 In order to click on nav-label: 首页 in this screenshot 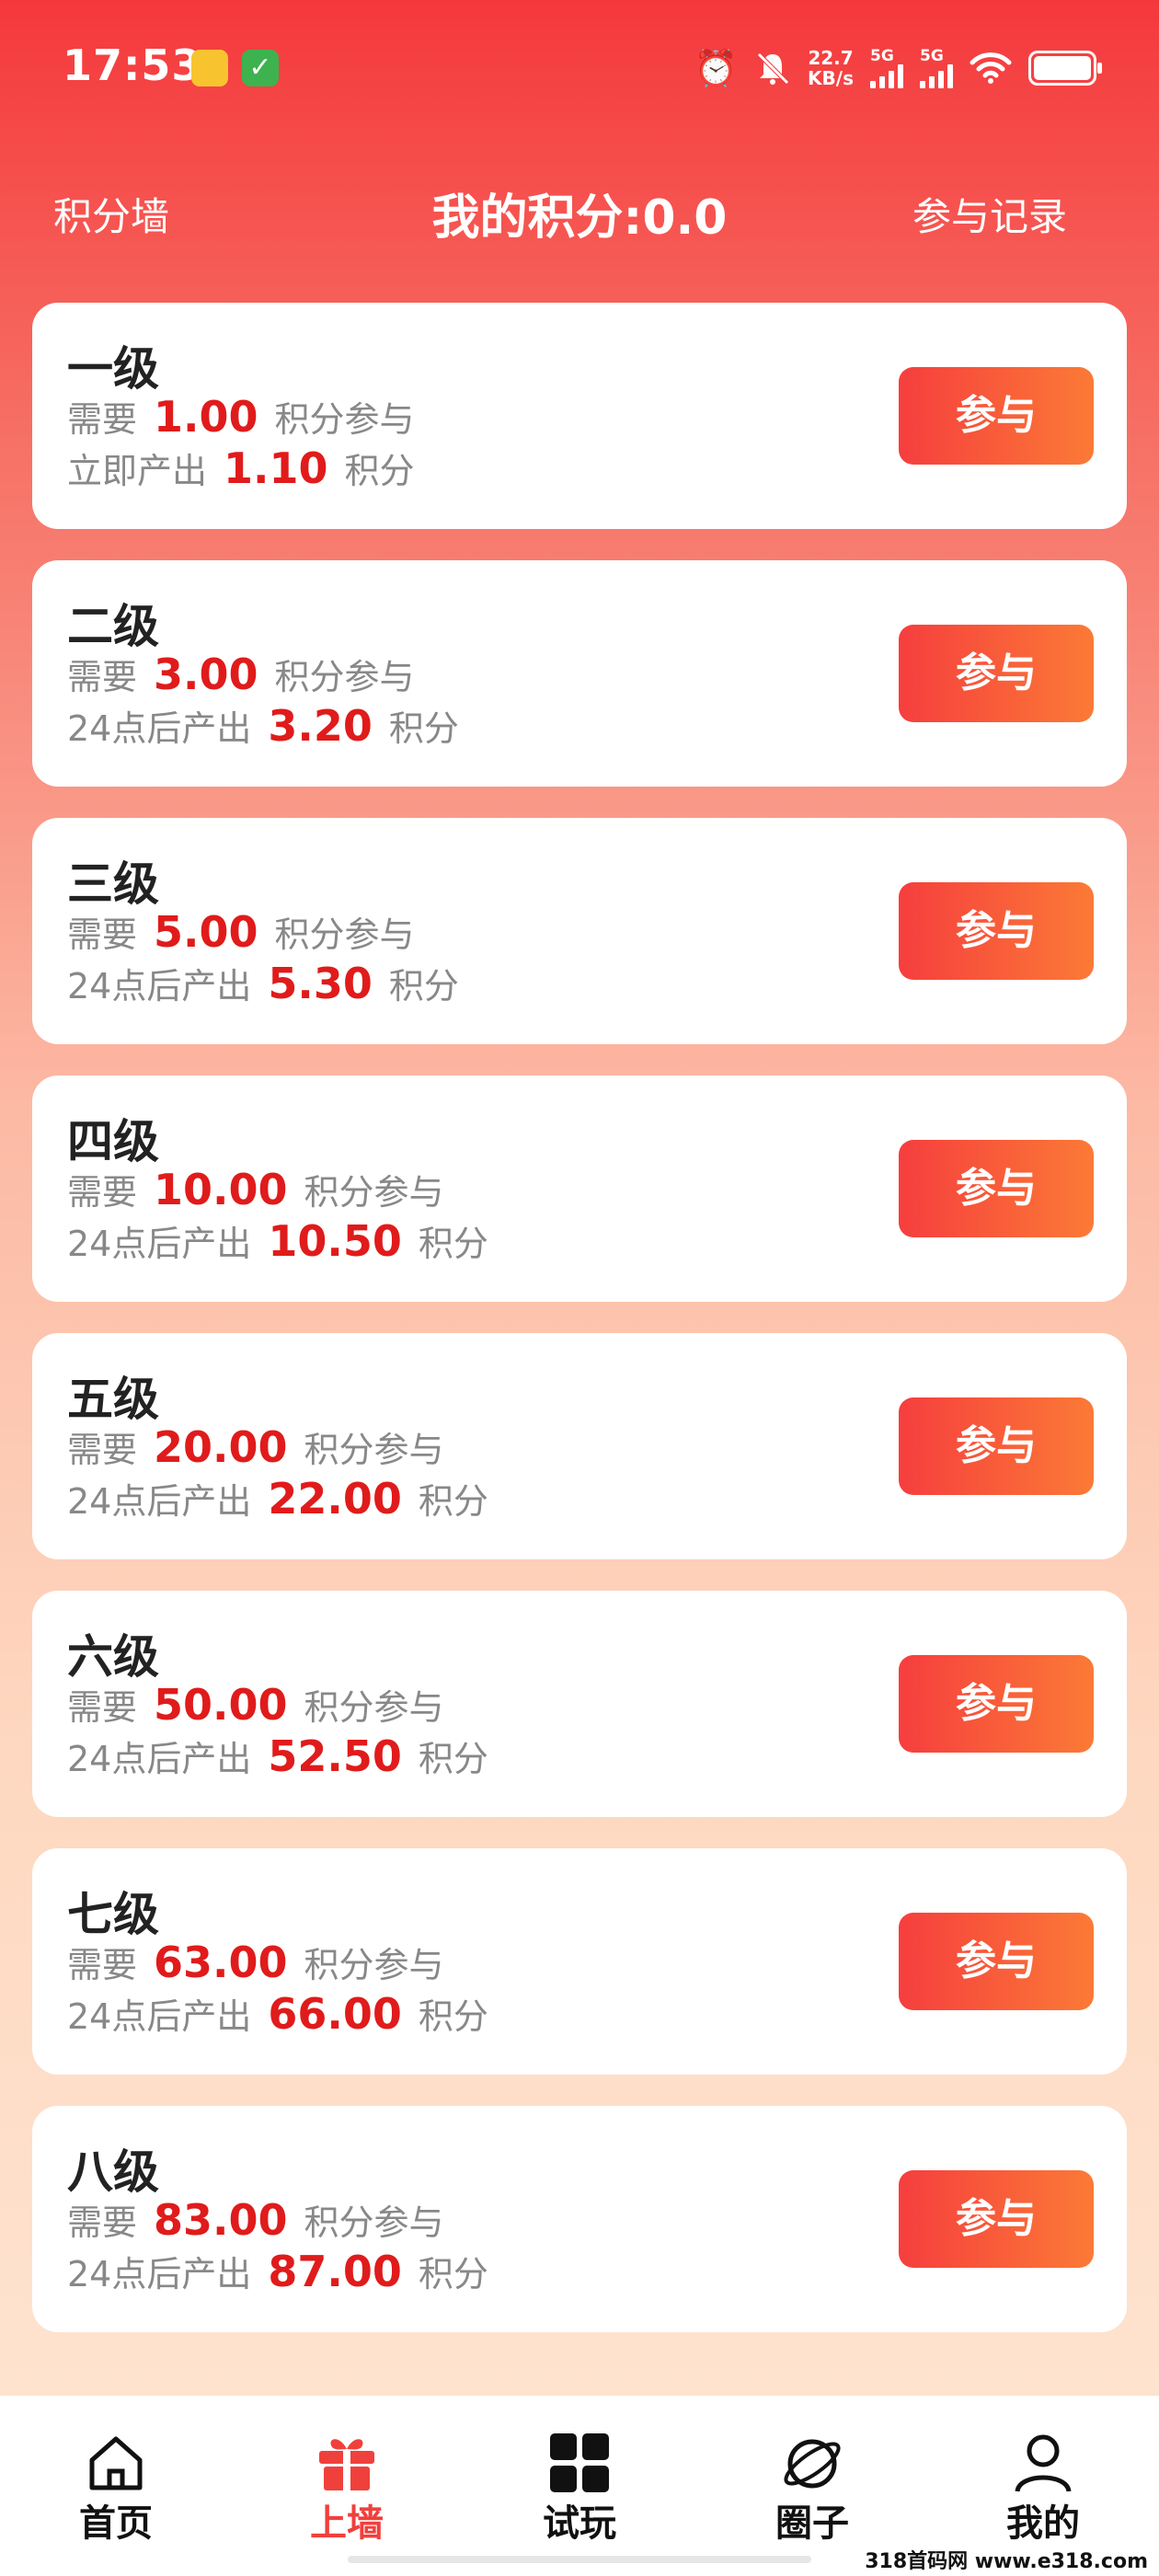, I will do `click(116, 2523)`.